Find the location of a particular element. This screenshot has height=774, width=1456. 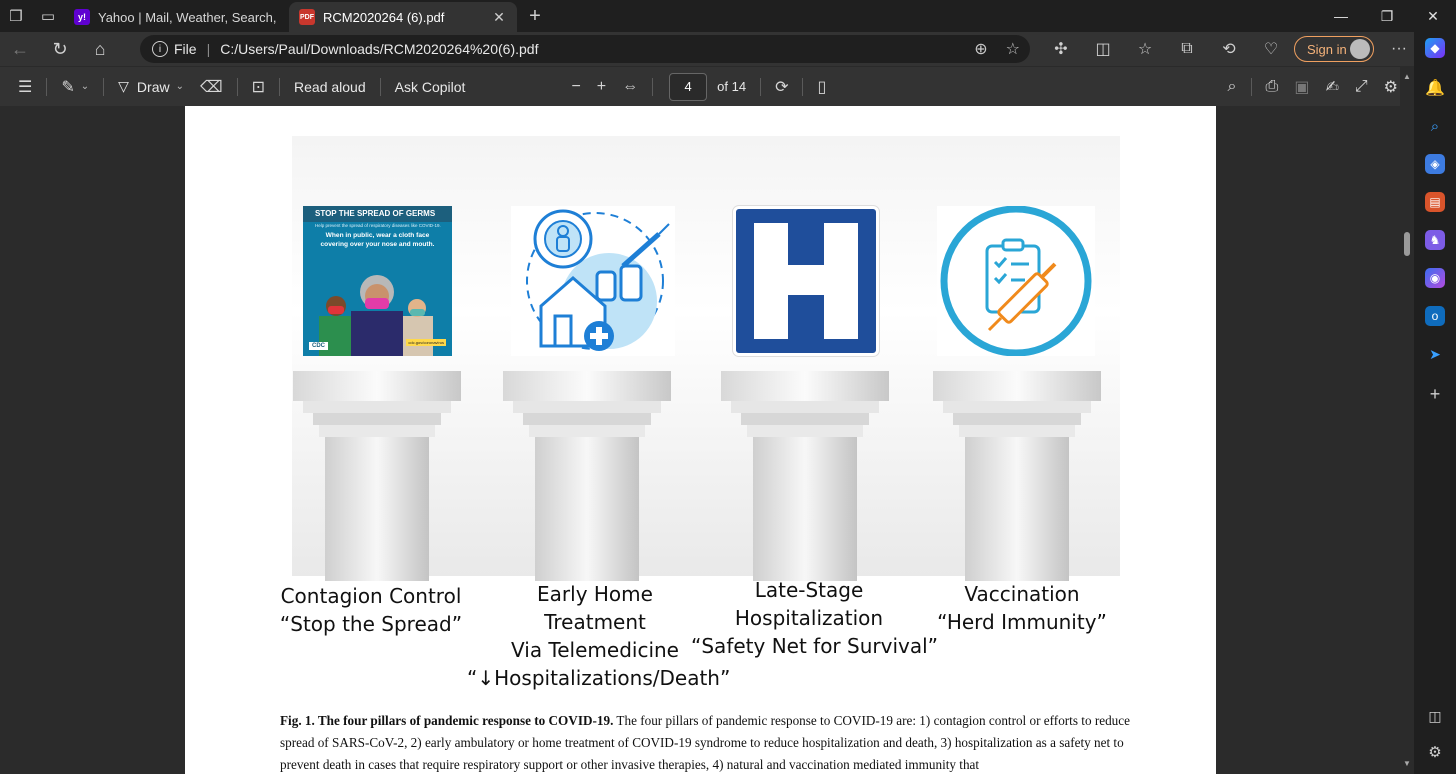

poster-title: STOP THE SPREAD OF GERMS is located at coordinates (377, 214).